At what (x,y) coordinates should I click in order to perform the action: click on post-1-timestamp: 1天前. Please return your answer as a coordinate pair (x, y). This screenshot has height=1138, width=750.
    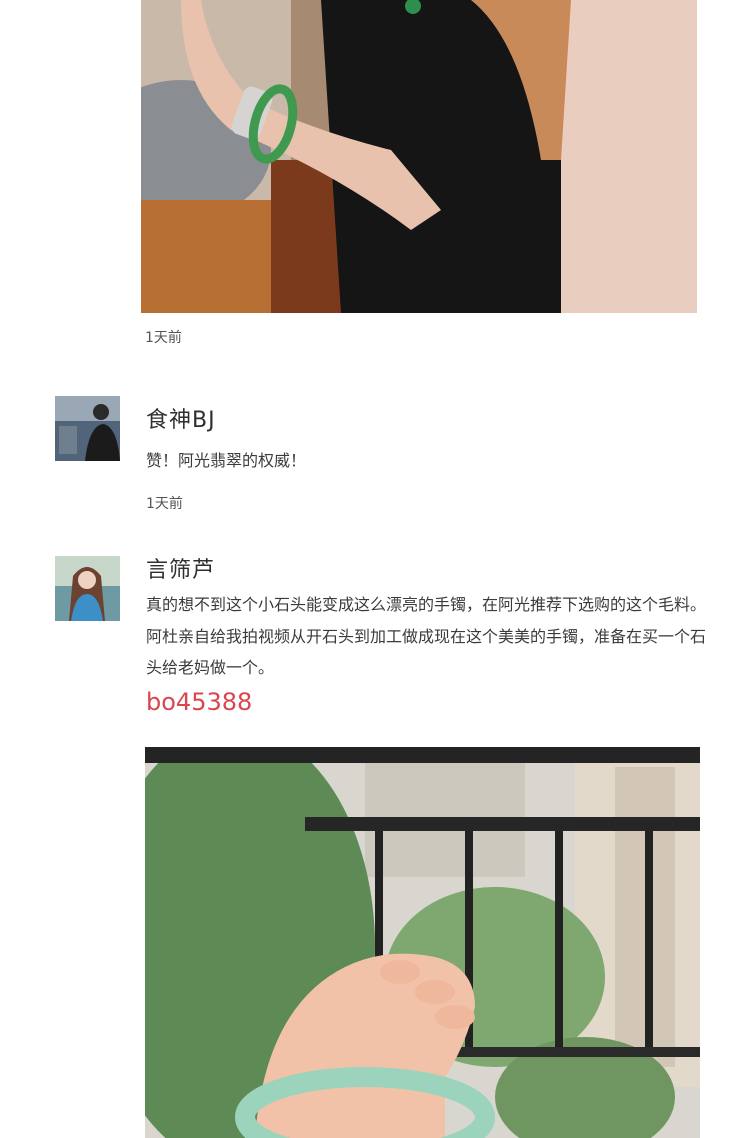
    Looking at the image, I should click on (163, 338).